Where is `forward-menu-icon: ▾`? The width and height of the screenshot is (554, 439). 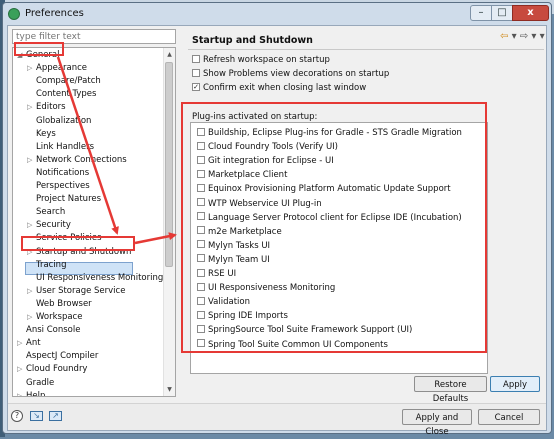
forward-menu-icon: ▾ is located at coordinates (533, 36).